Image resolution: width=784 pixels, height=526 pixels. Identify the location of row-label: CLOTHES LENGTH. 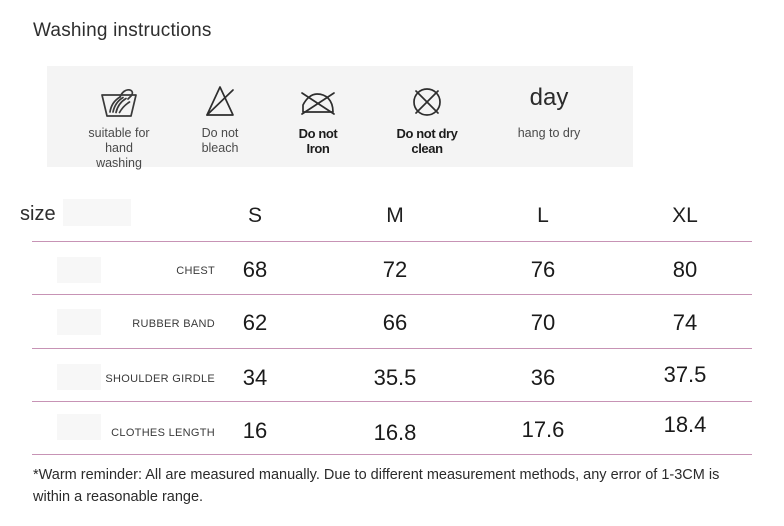
(163, 433).